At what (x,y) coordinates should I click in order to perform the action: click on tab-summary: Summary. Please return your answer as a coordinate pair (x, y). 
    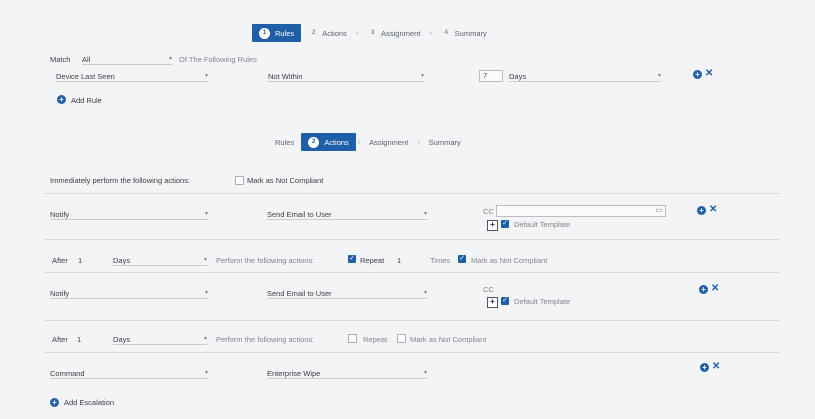
    Looking at the image, I should click on (445, 142).